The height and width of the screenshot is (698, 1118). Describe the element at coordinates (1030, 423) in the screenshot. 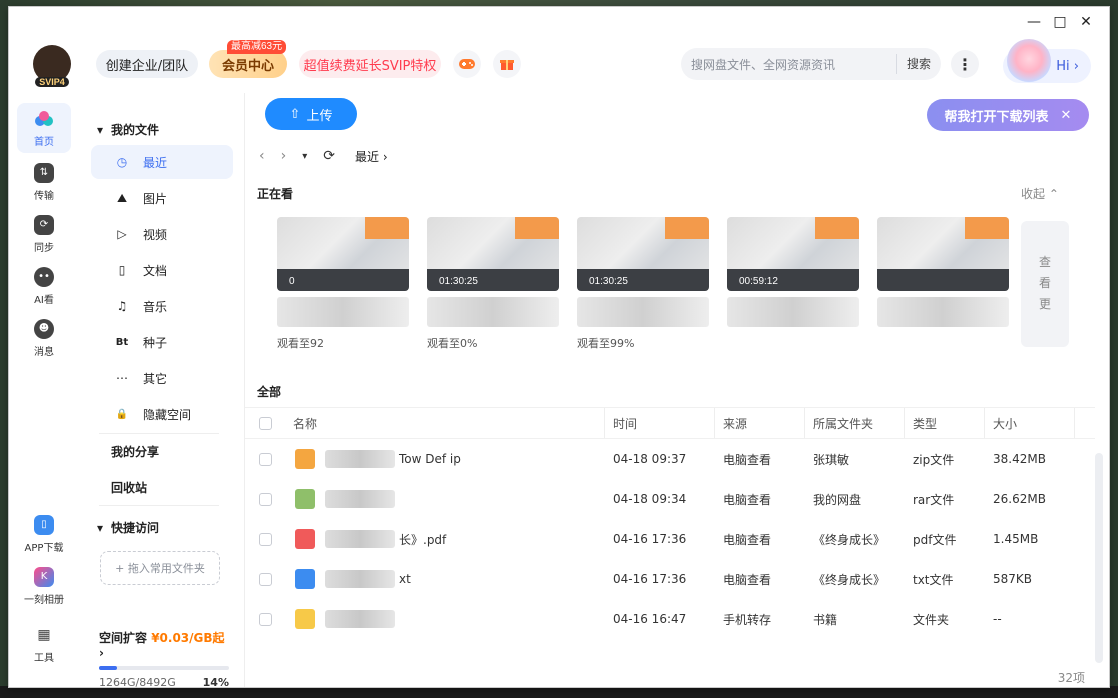

I see `col-size: 大小` at that location.